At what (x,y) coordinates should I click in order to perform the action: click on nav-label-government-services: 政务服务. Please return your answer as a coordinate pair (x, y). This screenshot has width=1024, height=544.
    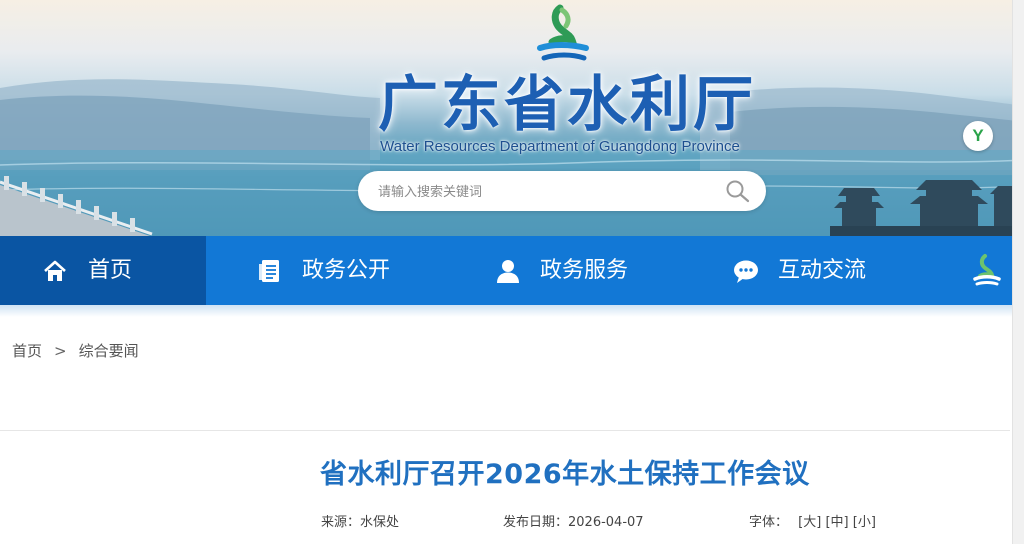
    Looking at the image, I should click on (584, 270).